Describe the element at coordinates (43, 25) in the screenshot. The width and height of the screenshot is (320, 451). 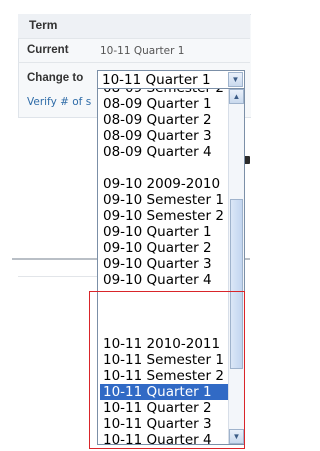
I see `term-header: Term` at that location.